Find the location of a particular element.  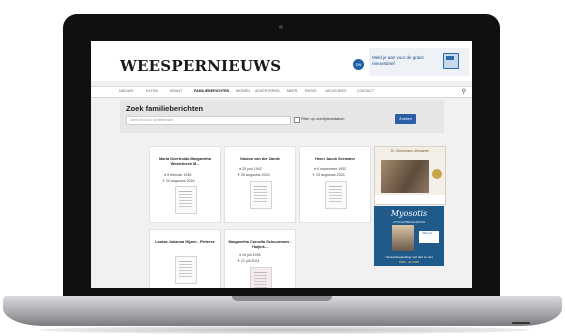

obituary-died: ✝ 25 augustus 2024 is located at coordinates (253, 175).